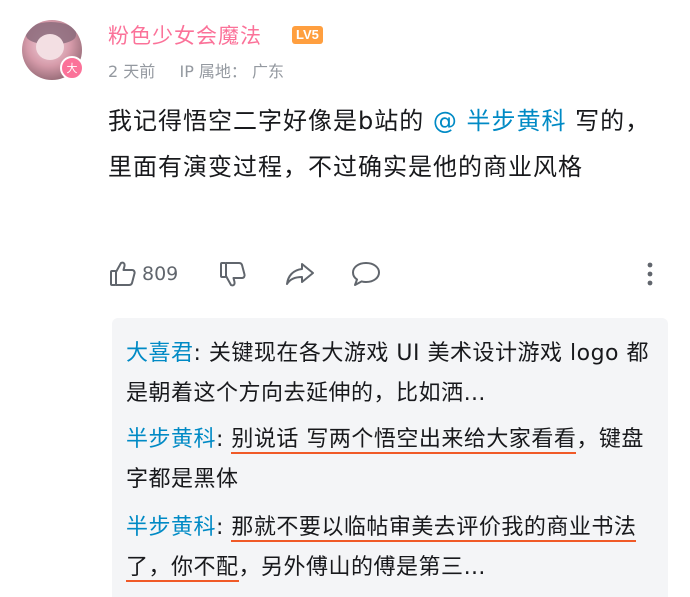 The width and height of the screenshot is (690, 597). Describe the element at coordinates (404, 440) in the screenshot. I see `reply-text-underlined: 别说话 写两个悟空出来给大家看看` at that location.